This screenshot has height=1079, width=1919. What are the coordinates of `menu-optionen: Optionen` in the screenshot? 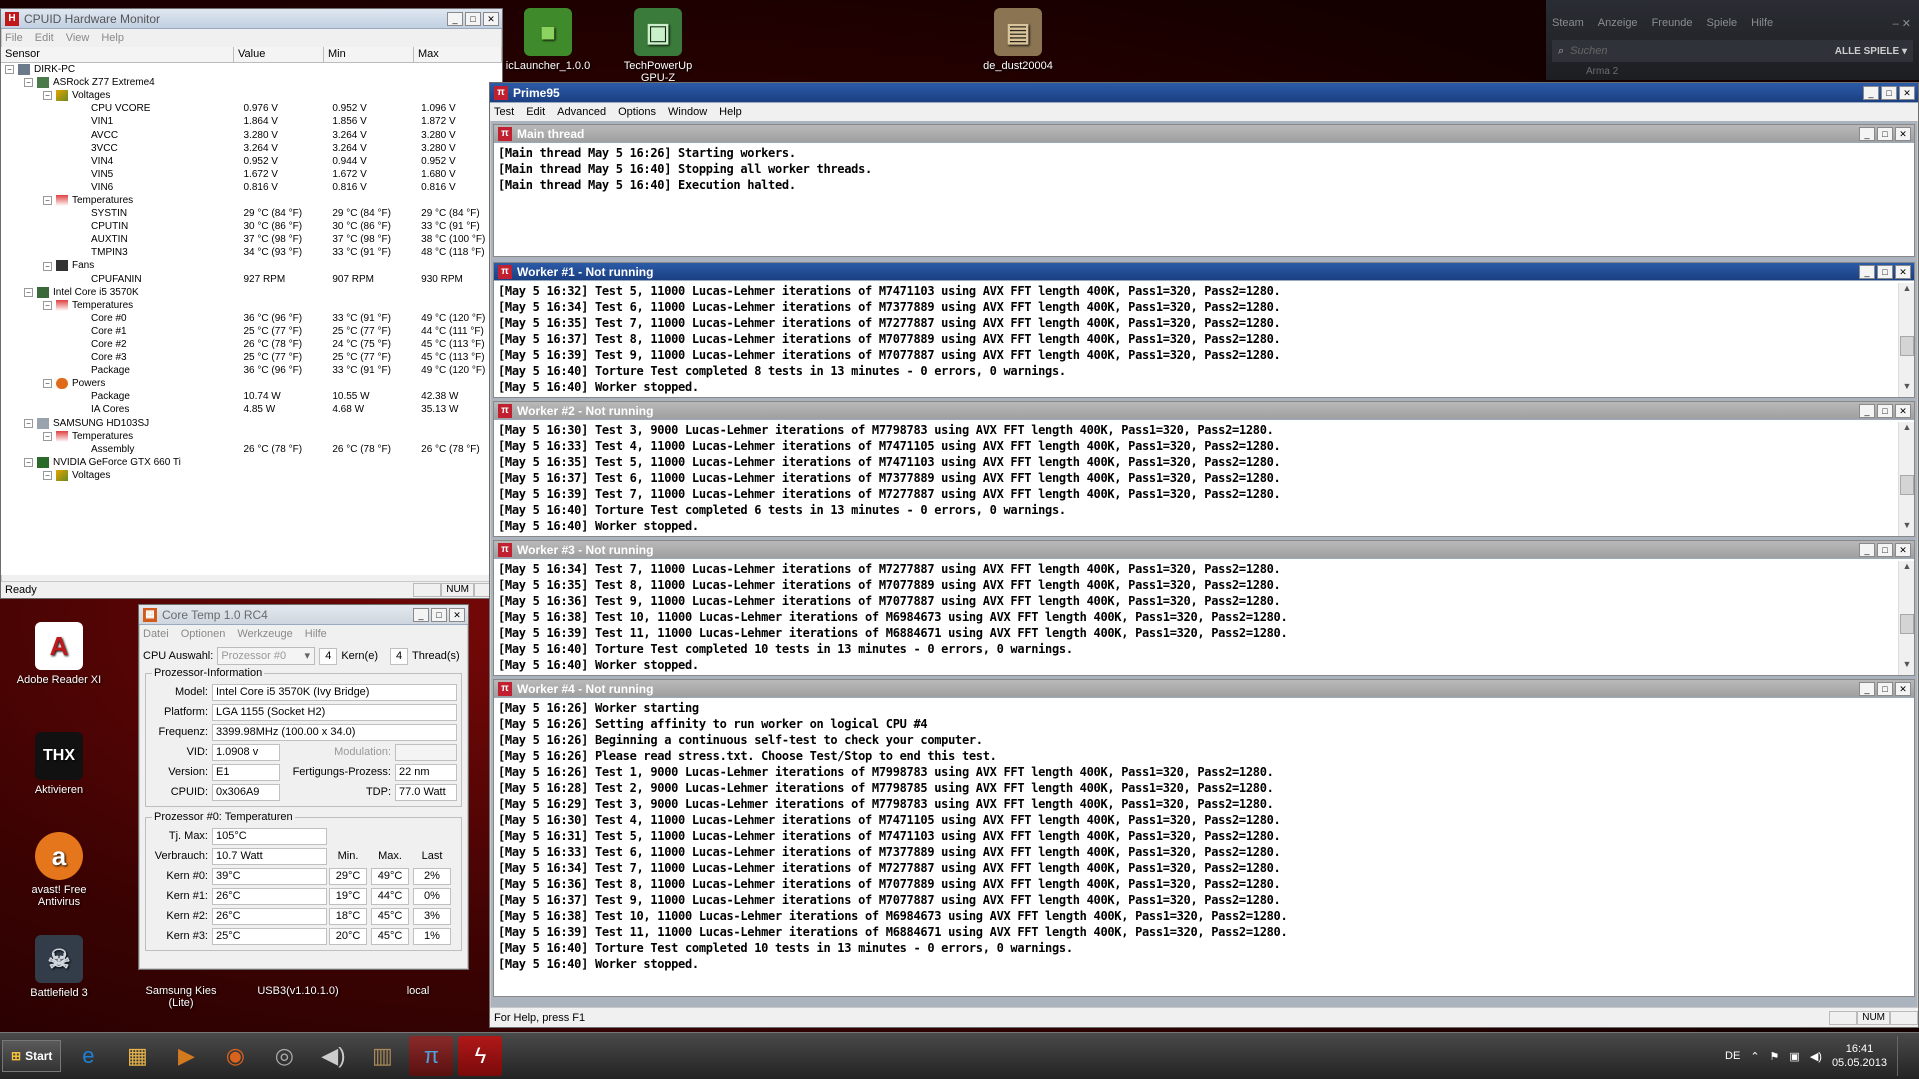 It's located at (203, 634).